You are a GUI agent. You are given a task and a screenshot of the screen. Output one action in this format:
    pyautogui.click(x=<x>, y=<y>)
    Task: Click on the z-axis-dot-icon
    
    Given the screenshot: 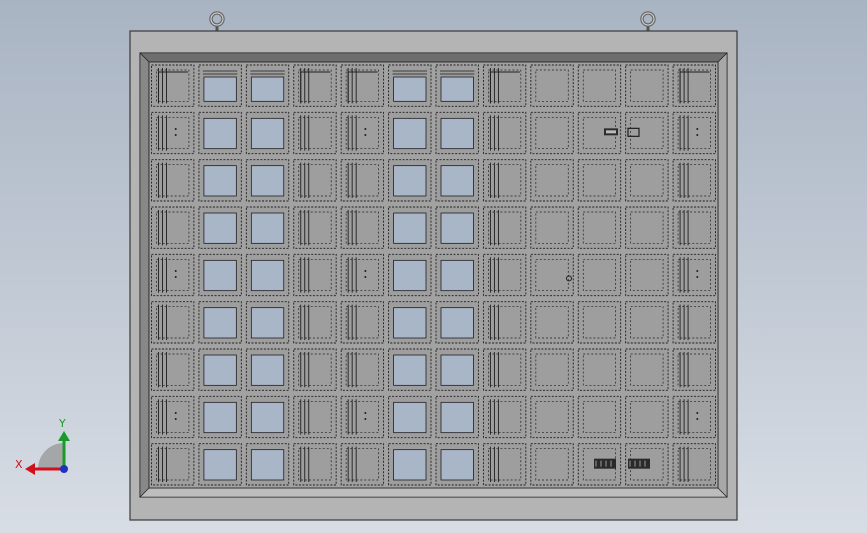 What is the action you would take?
    pyautogui.click(x=64, y=469)
    